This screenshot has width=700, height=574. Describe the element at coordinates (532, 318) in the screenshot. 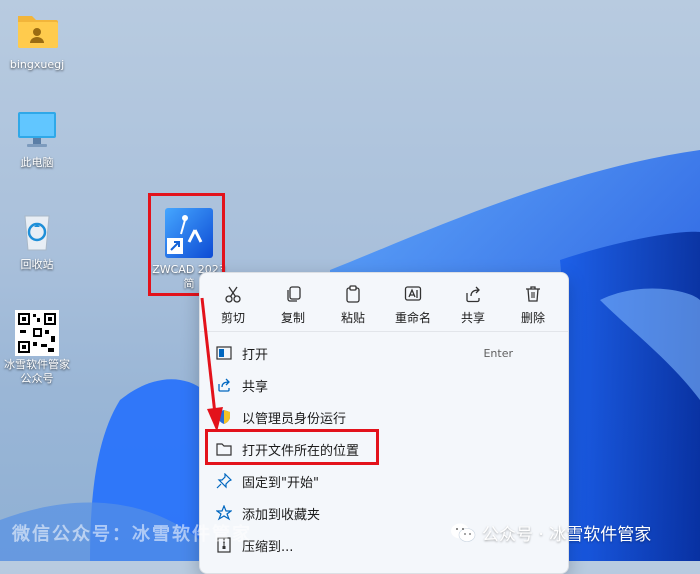

I see `delete-label: 删除` at that location.